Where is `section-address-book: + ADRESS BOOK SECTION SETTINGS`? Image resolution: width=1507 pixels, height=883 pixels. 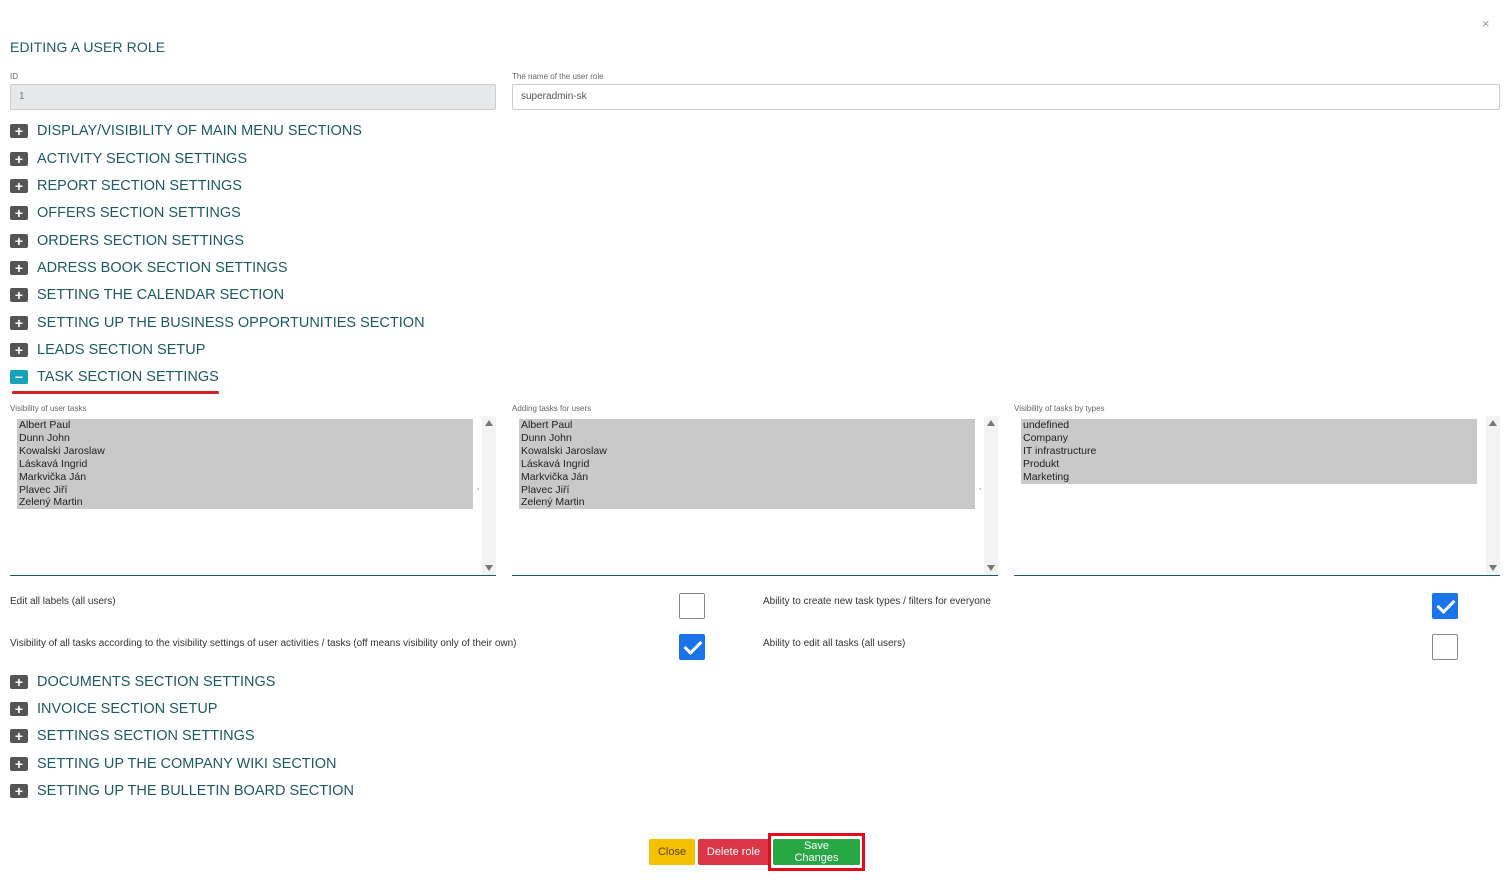
section-address-book: + ADRESS BOOK SECTION SETTINGS is located at coordinates (149, 268).